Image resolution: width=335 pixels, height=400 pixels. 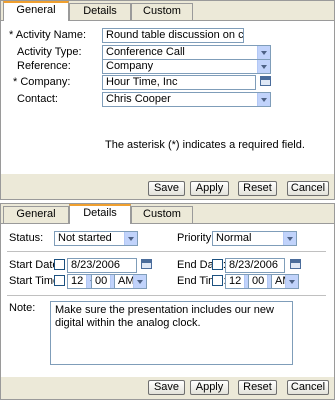 What do you see at coordinates (102, 265) in the screenshot?
I see `start-date-input: 8/23/2006` at bounding box center [102, 265].